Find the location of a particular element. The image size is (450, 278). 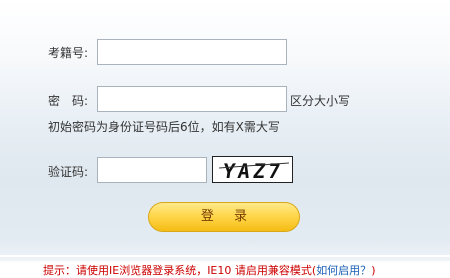

browser-tip-close: ) is located at coordinates (373, 270).